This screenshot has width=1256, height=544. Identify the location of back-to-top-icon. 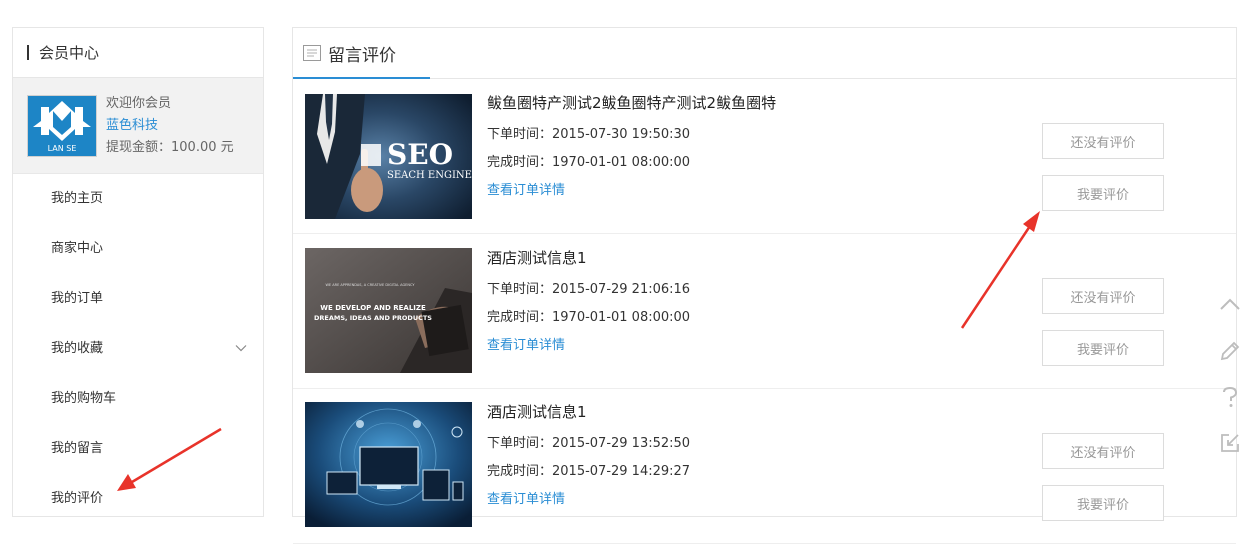
(1230, 305).